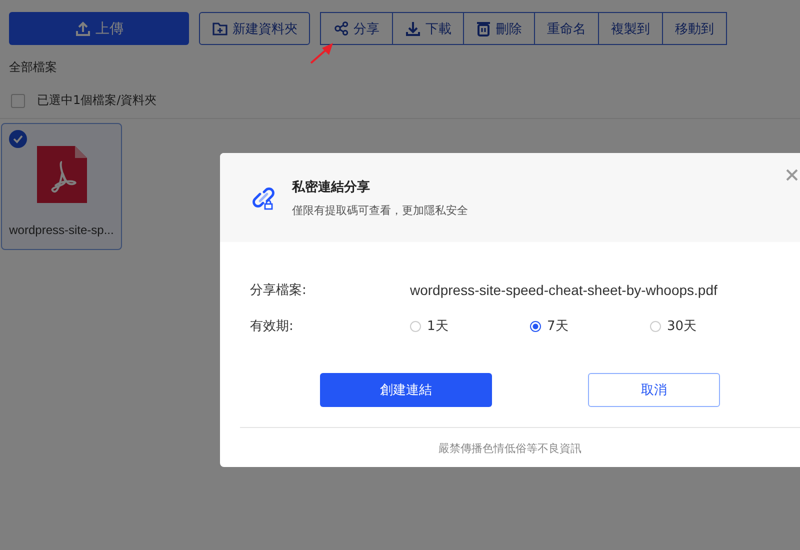 The image size is (800, 550). I want to click on footer-note: 嚴禁傳播色情低俗等不良資訊, so click(510, 448).